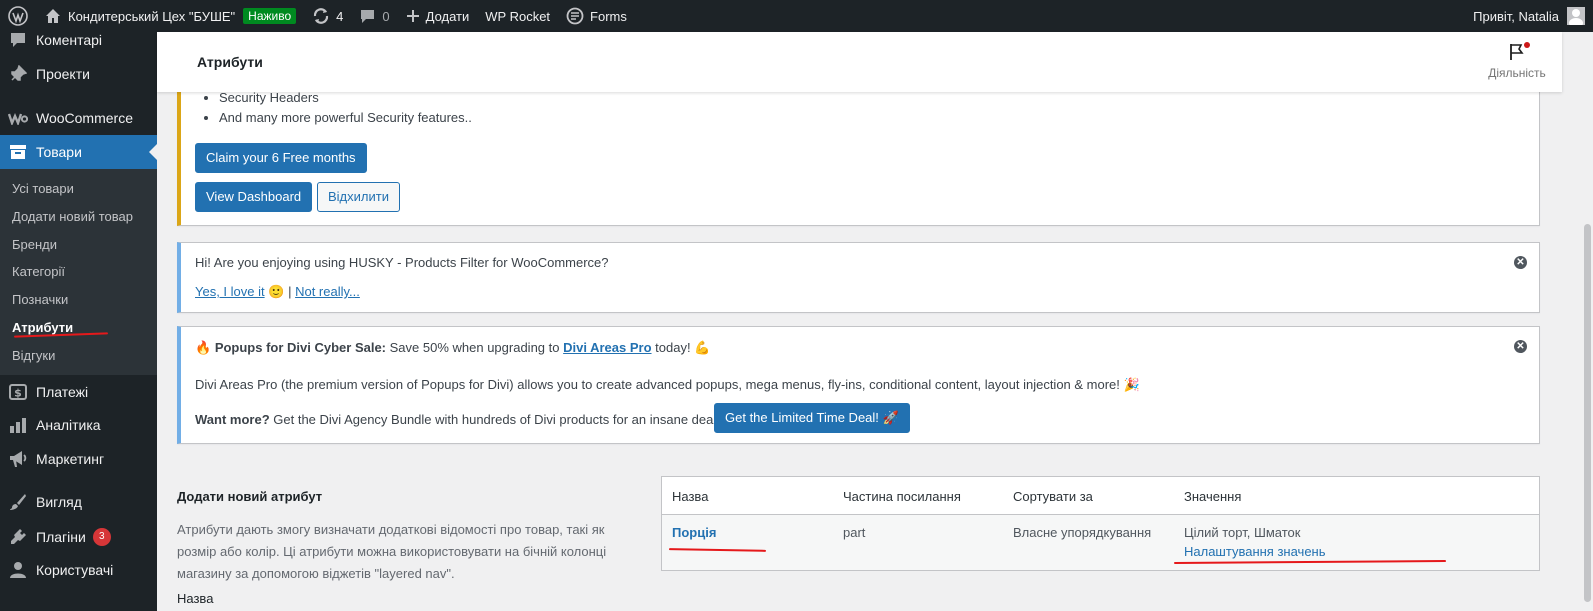 The height and width of the screenshot is (611, 1593). What do you see at coordinates (152, 16) in the screenshot?
I see `site-name: Кондитерський Цех "БУШЕ"` at bounding box center [152, 16].